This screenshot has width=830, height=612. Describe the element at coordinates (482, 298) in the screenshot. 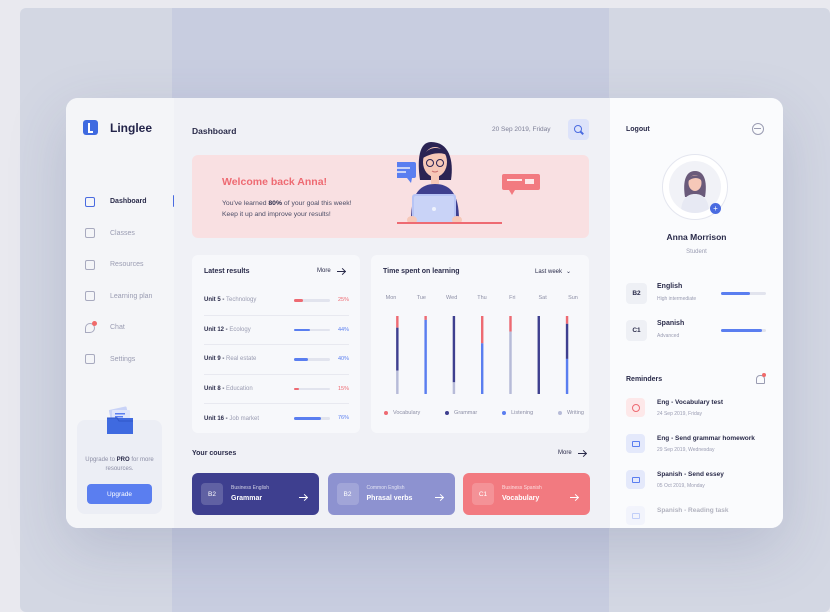

I see `day-label: Thu` at that location.